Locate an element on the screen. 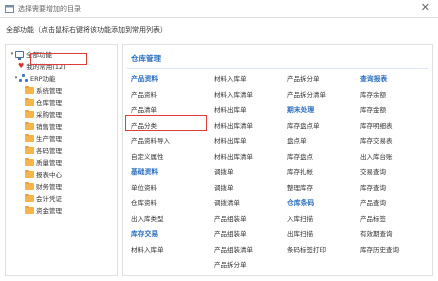 The width and height of the screenshot is (438, 281). group-heading: 产品资料 is located at coordinates (145, 79).